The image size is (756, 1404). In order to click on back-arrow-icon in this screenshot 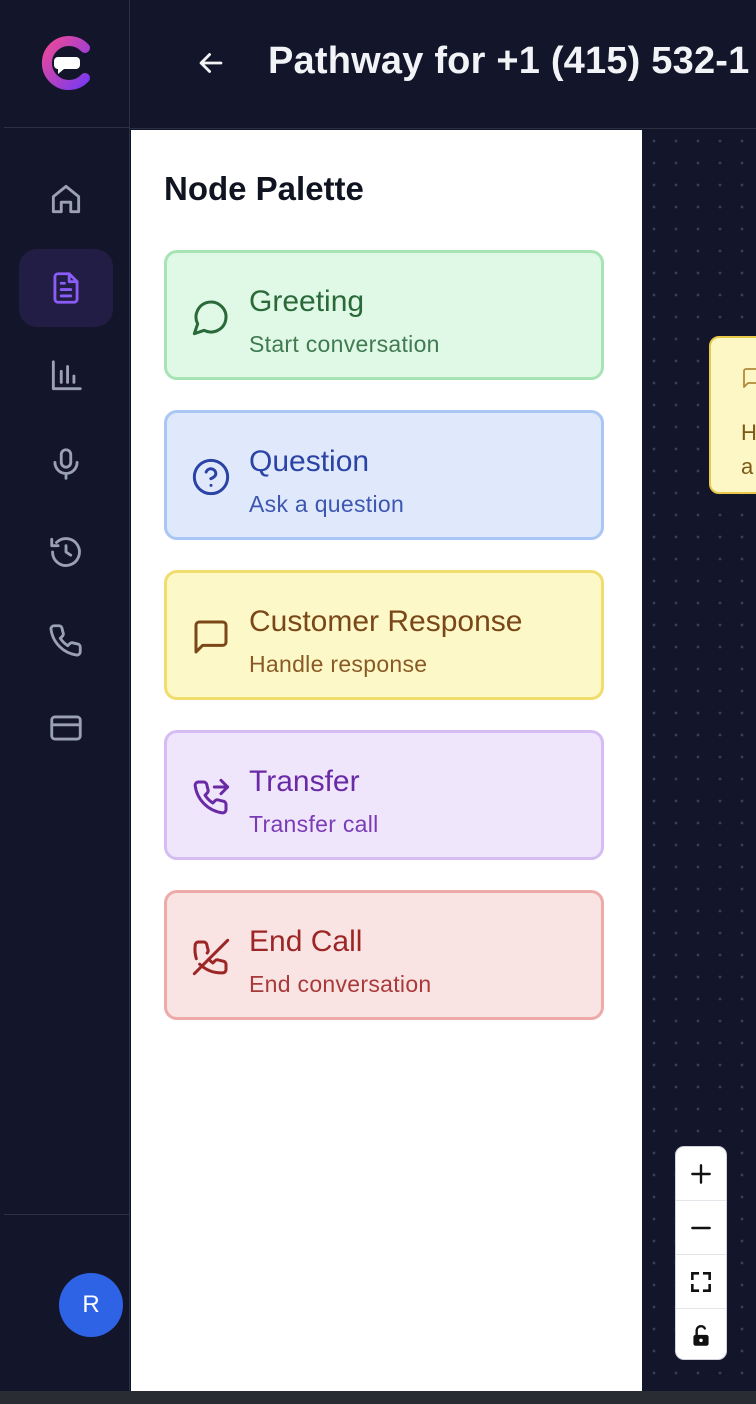, I will do `click(211, 63)`.